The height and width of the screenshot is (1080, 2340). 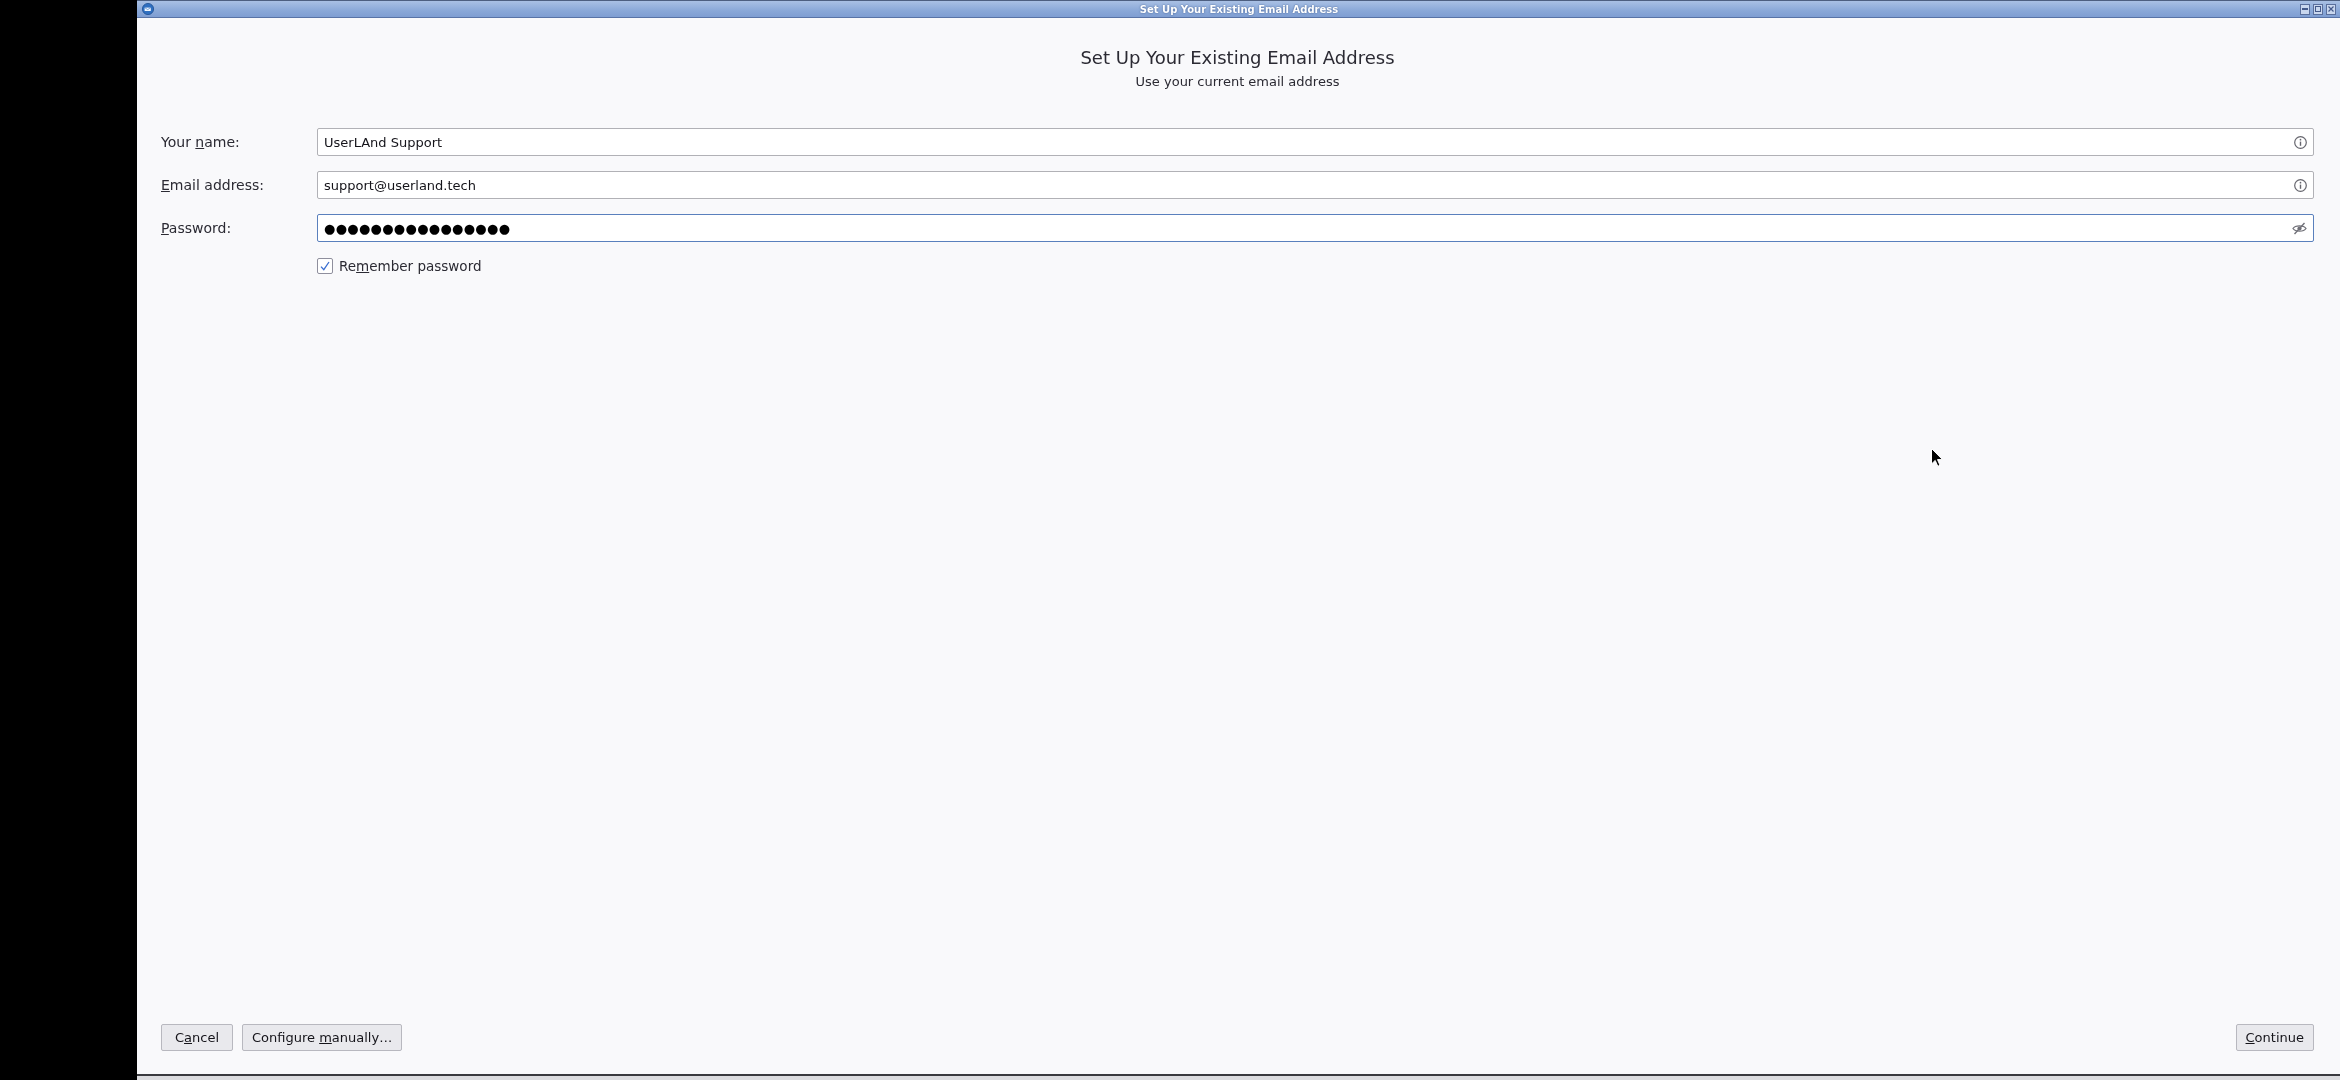 I want to click on remember-password-checkbox, so click(x=325, y=266).